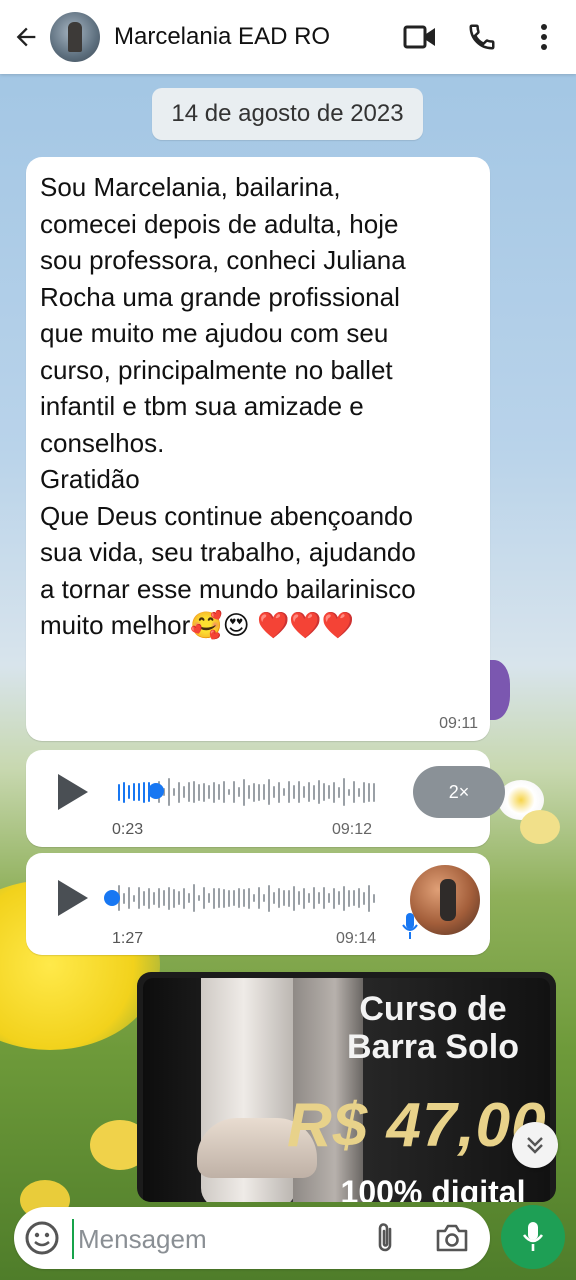  I want to click on scroll-to-bottom-button, so click(535, 1145).